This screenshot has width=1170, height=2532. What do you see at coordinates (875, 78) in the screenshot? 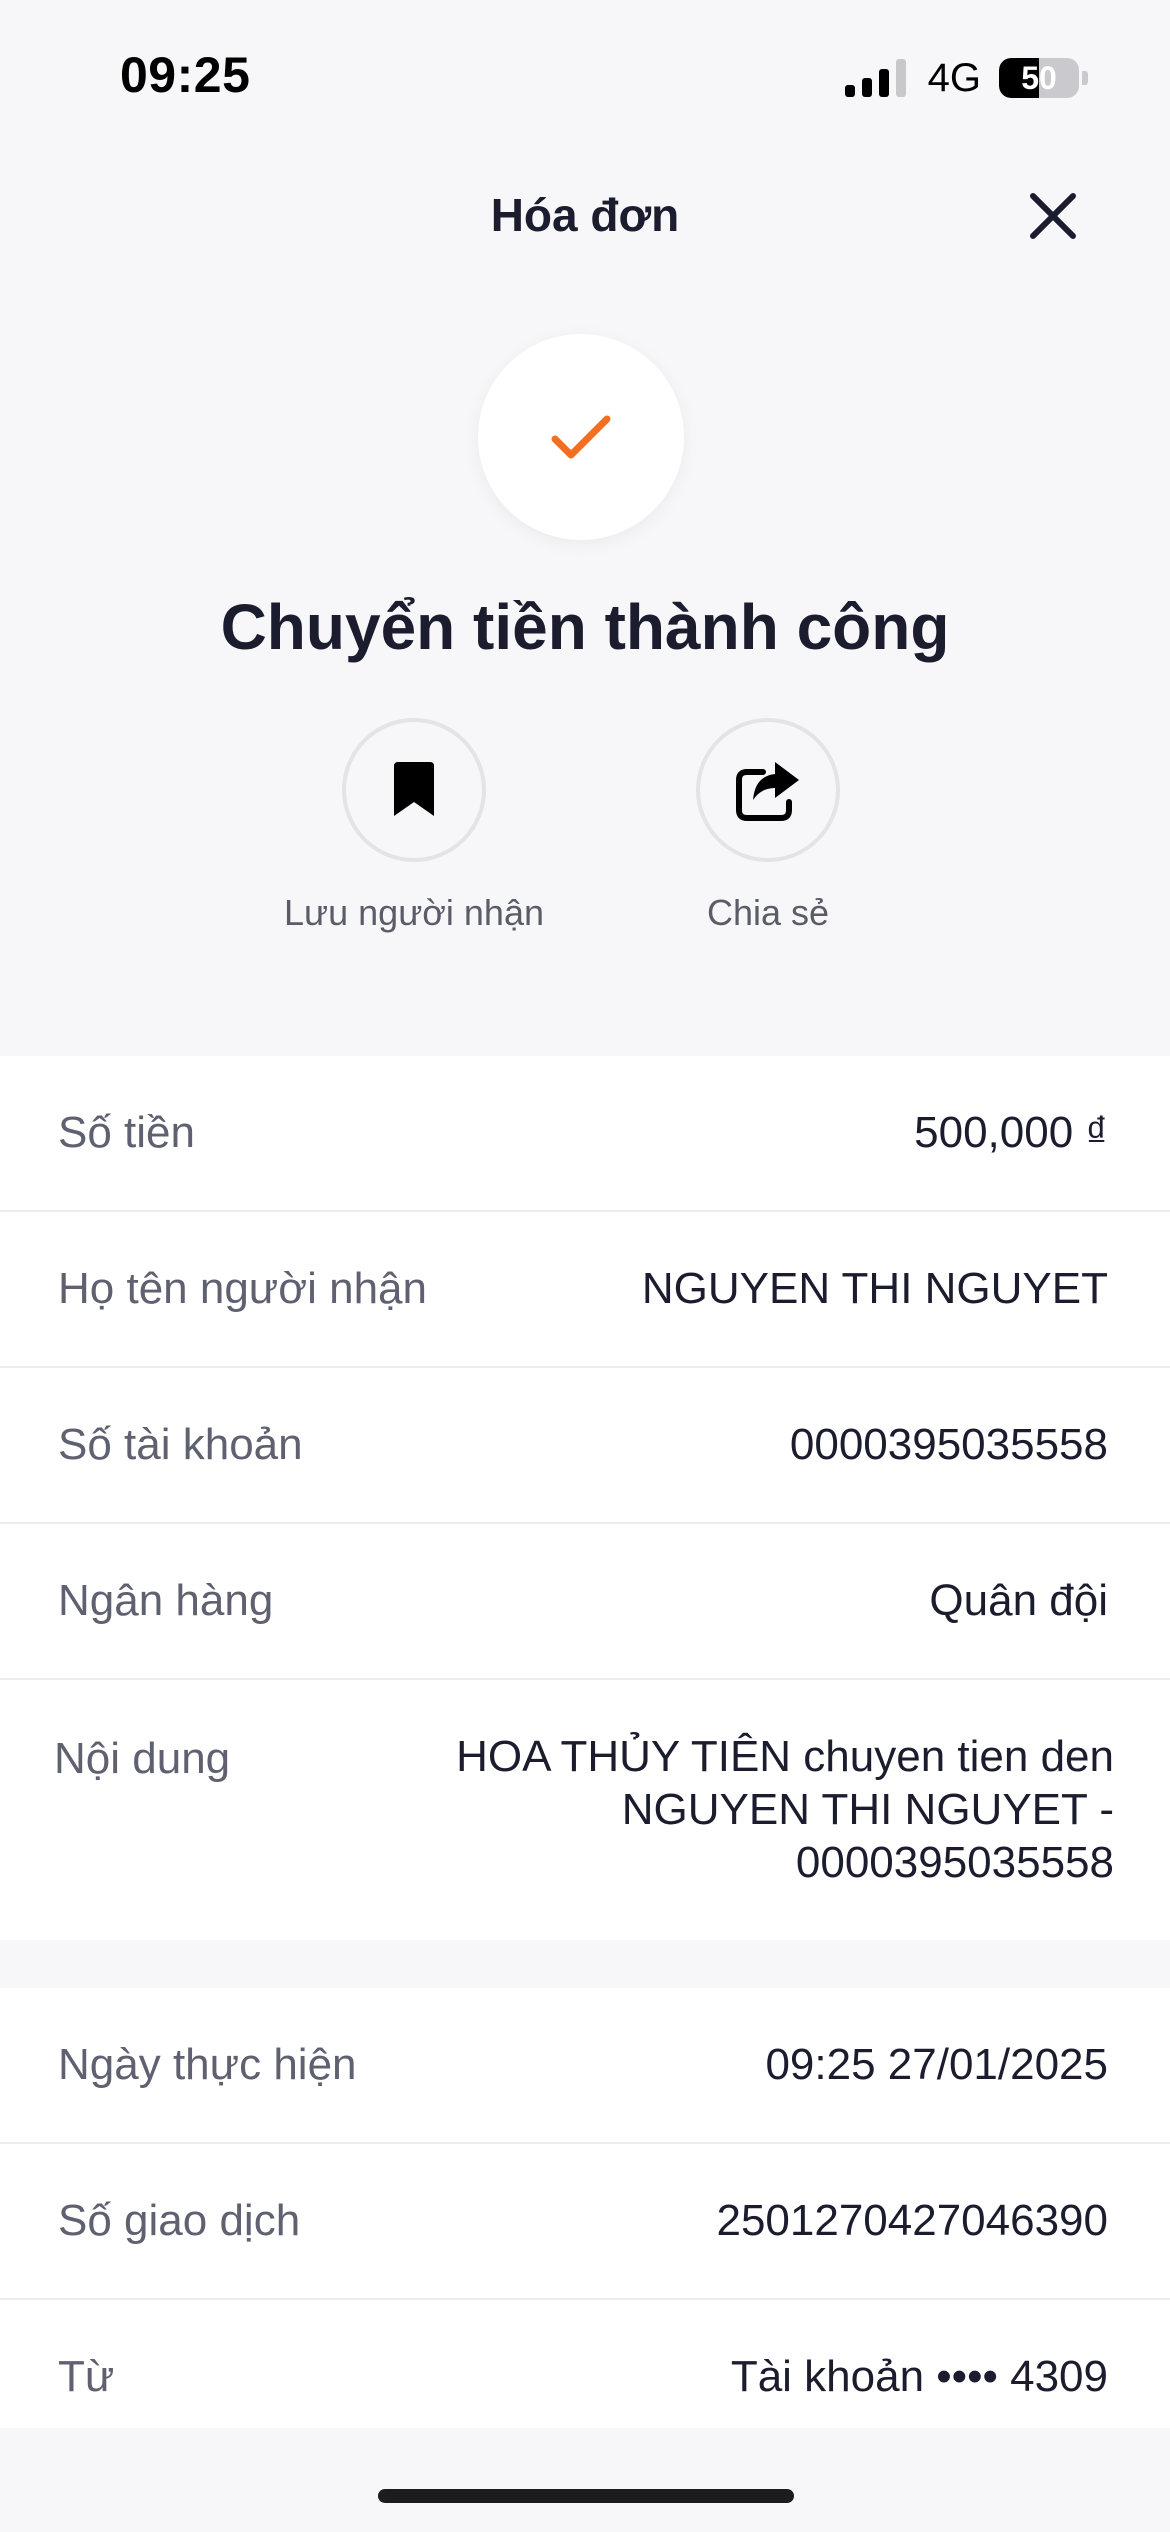
I see `cellular-signal-icon` at bounding box center [875, 78].